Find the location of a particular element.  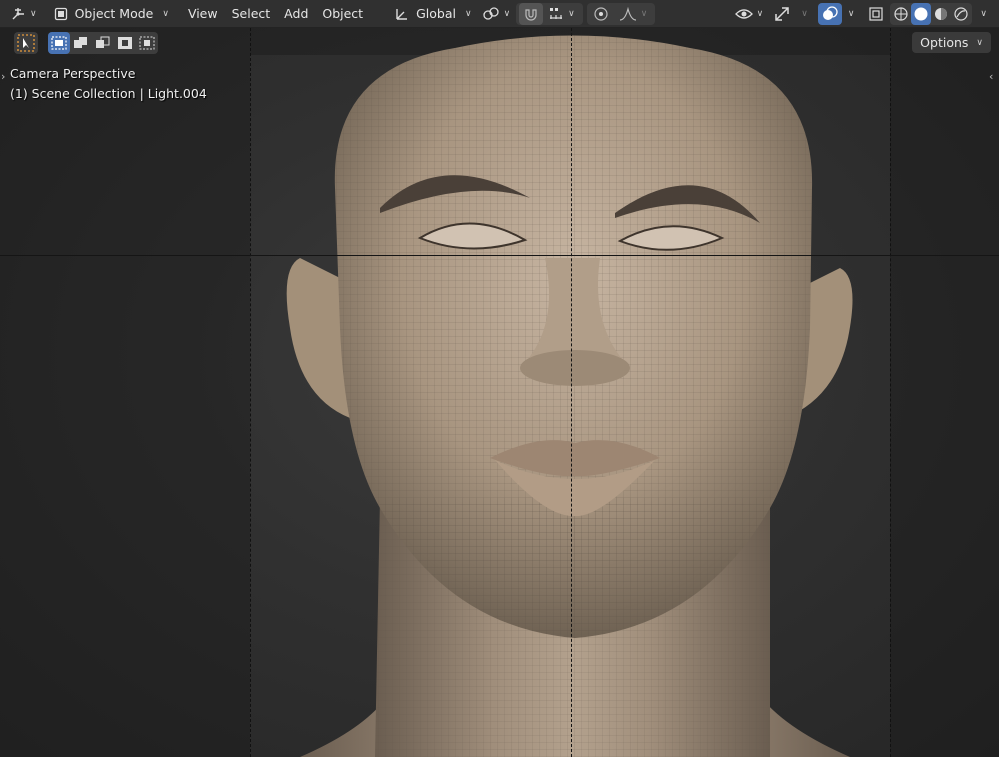

wireframe-shading-button is located at coordinates (901, 14).